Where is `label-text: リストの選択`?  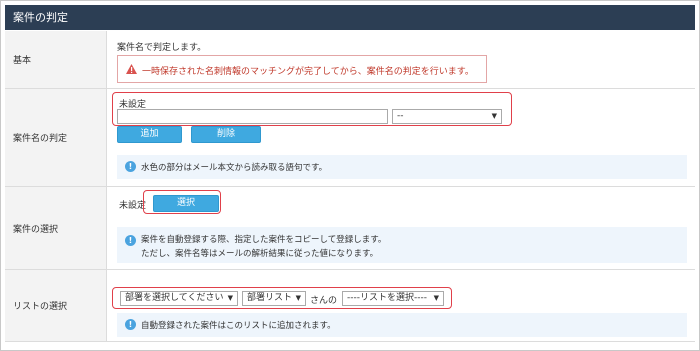 label-text: リストの選択 is located at coordinates (40, 307).